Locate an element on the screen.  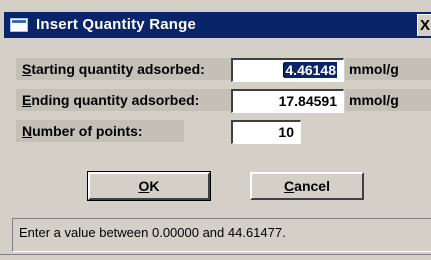
bottom-divider is located at coordinates (215, 254).